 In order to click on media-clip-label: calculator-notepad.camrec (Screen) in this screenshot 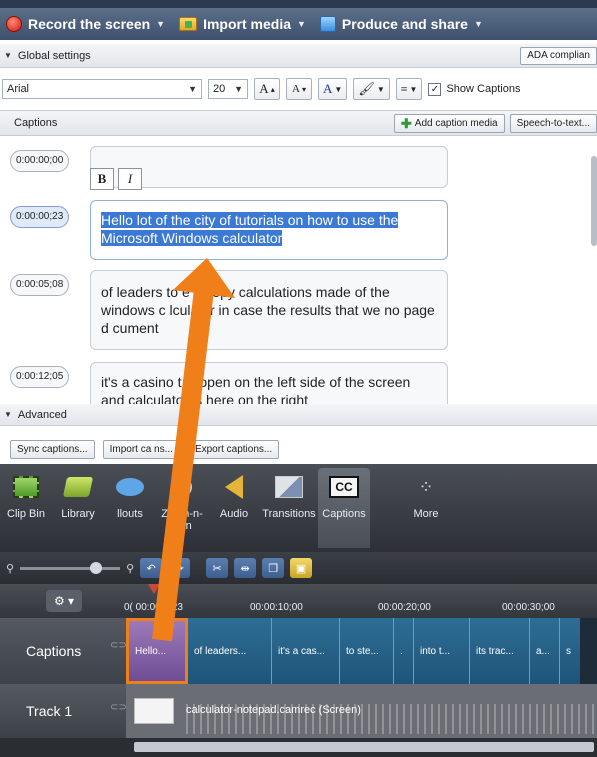, I will do `click(273, 710)`.